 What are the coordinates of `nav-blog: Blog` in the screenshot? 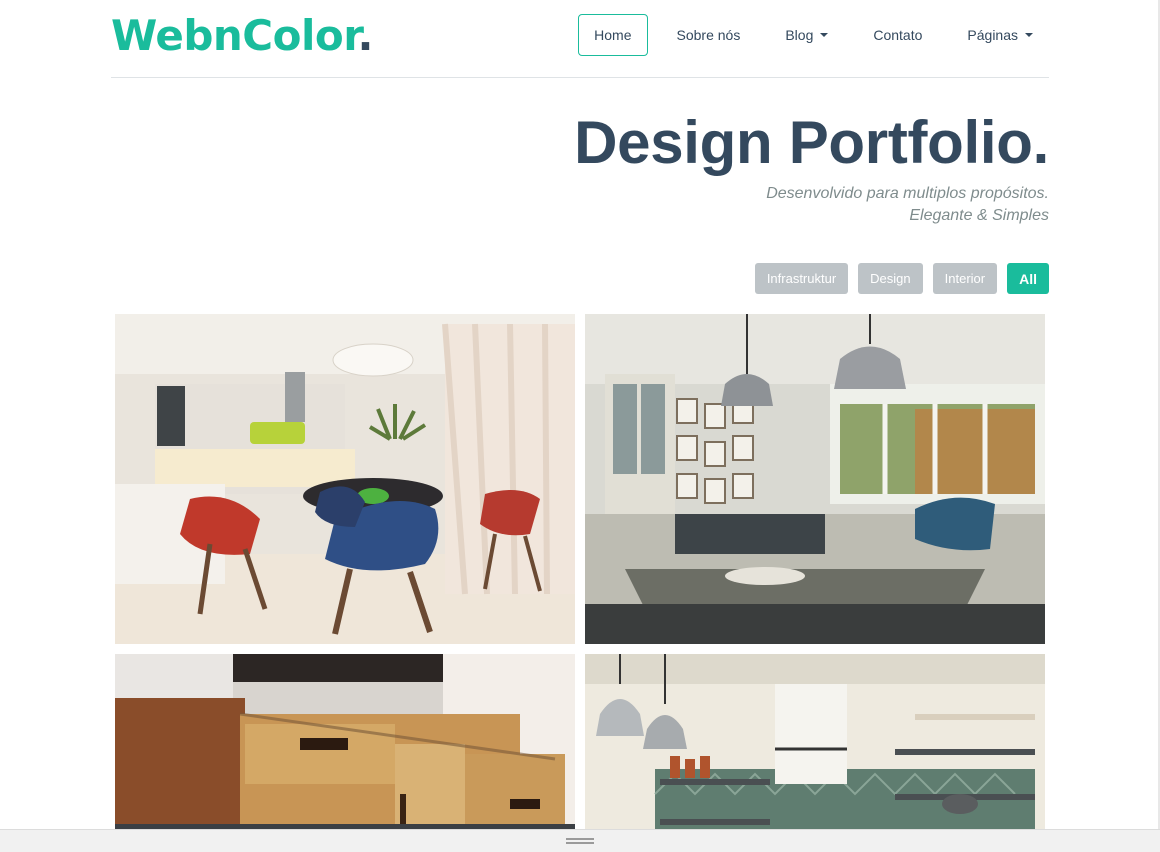 It's located at (806, 35).